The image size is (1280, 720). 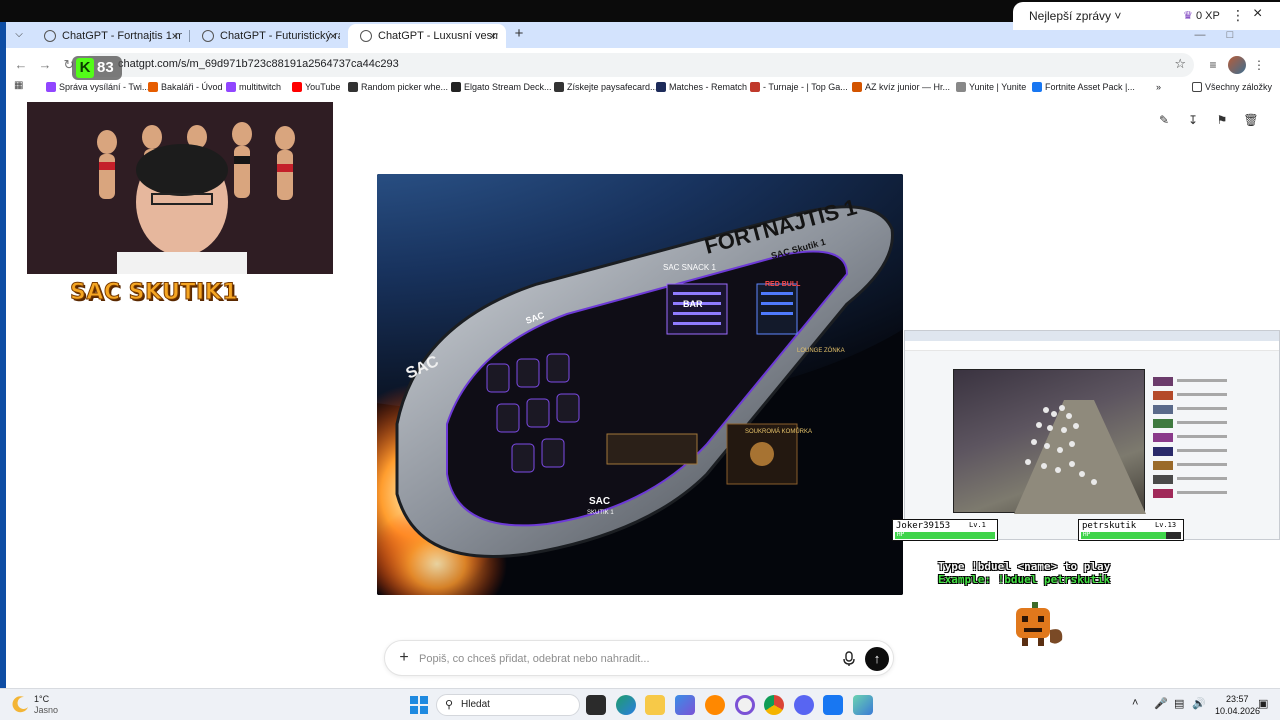 I want to click on store-icon, so click(x=685, y=705).